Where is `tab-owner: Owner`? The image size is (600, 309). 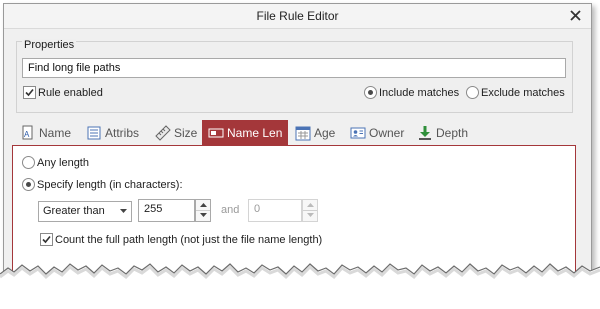 tab-owner: Owner is located at coordinates (377, 133).